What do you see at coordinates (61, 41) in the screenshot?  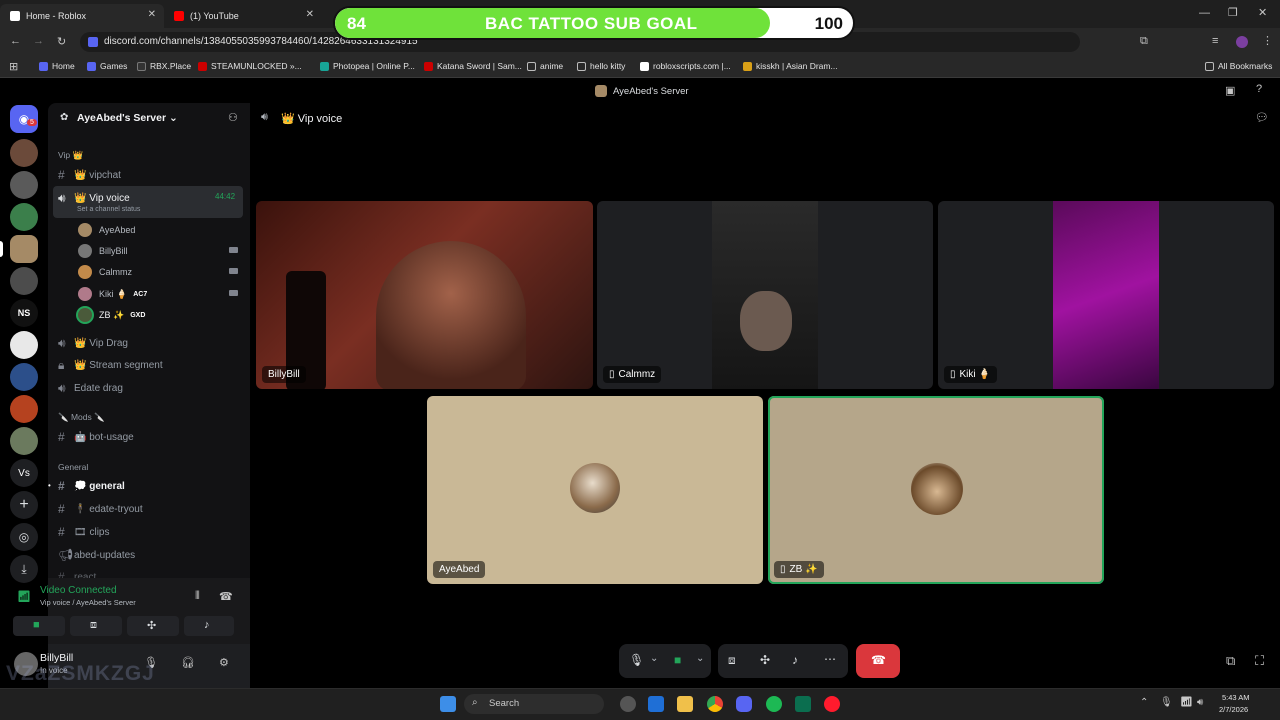 I see `reload-icon: ↻` at bounding box center [61, 41].